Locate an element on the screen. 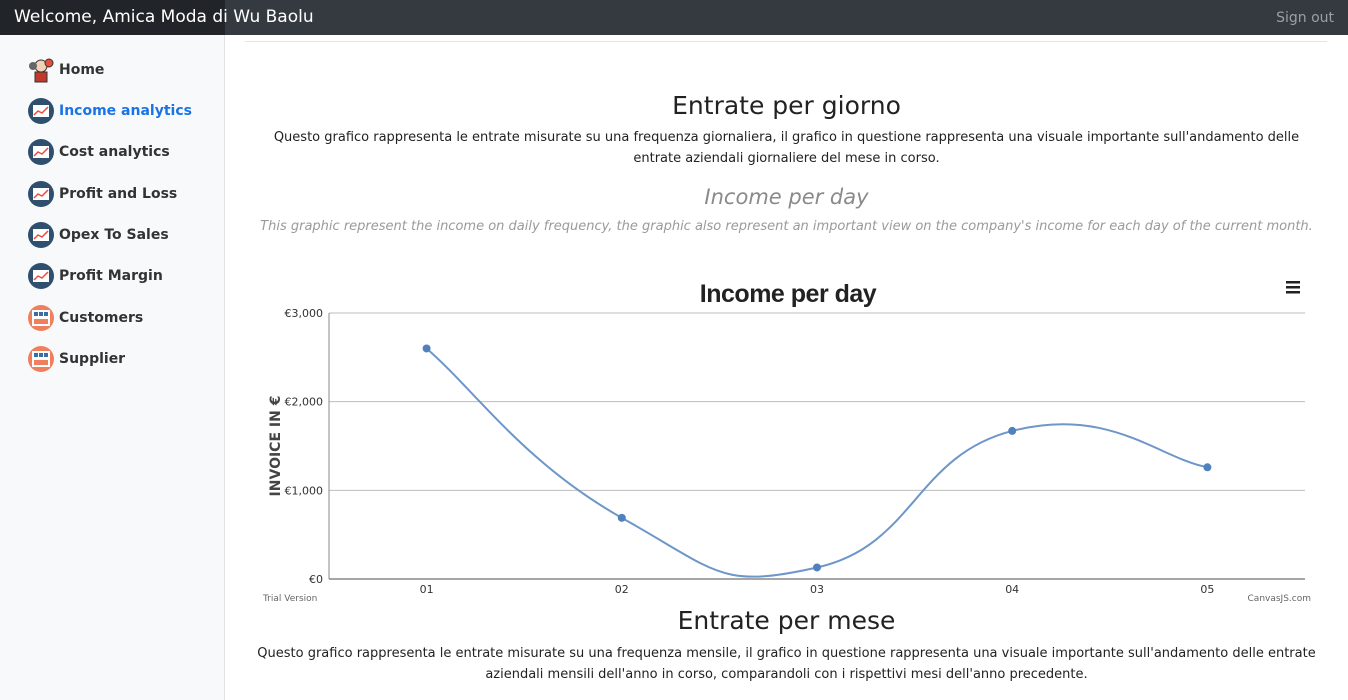 This screenshot has height=700, width=1348. x-tick-label: 02 is located at coordinates (622, 589).